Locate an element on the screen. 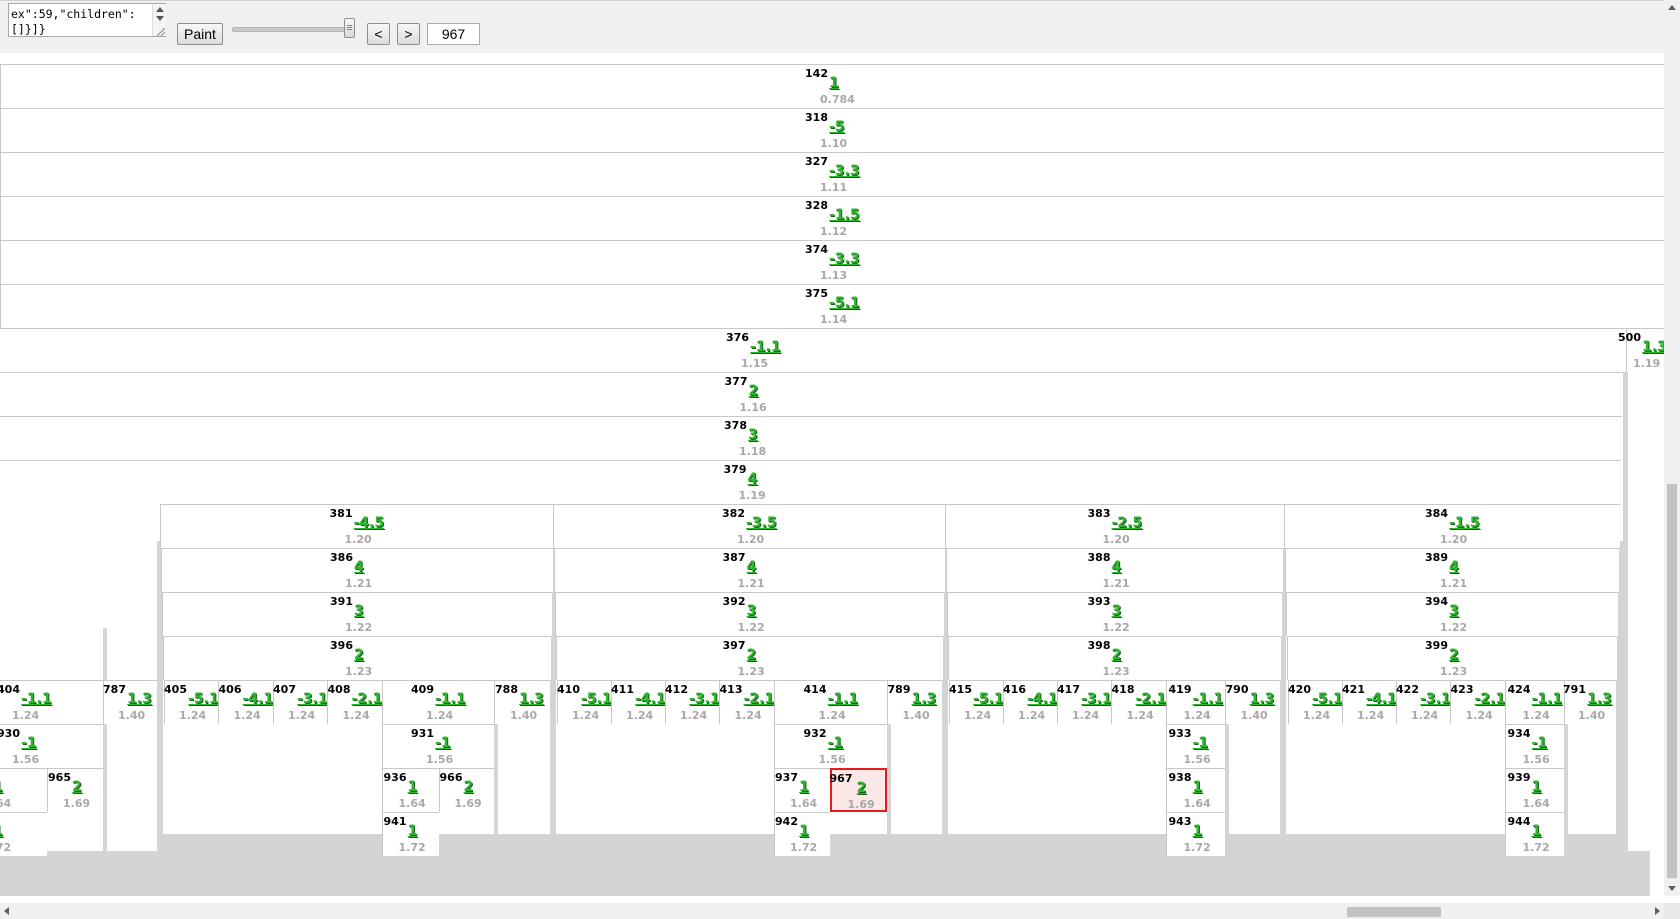 The width and height of the screenshot is (1680, 919). tree-node: 93511.64 is located at coordinates (23, 790).